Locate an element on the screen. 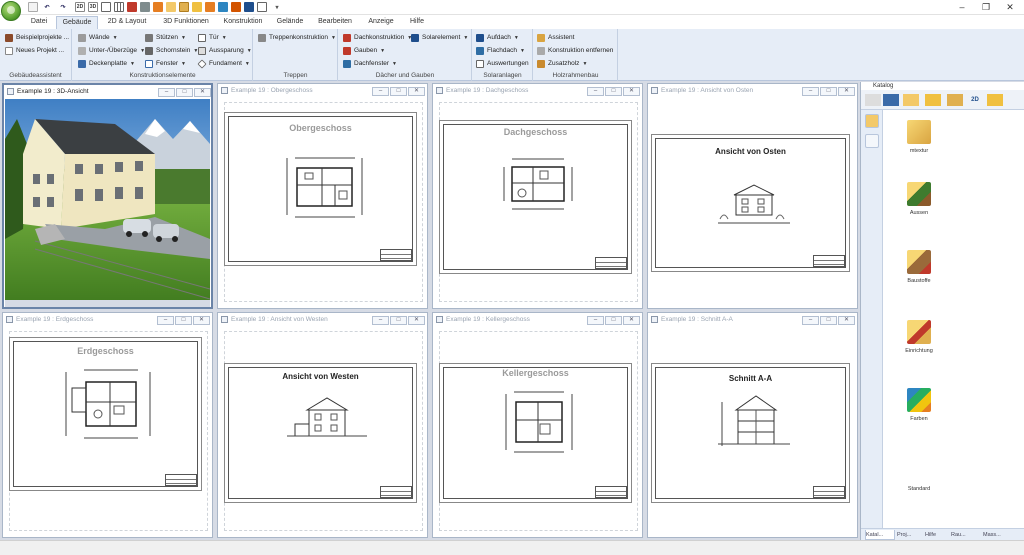 Image resolution: width=1024 pixels, height=555 pixels. tab-2d-layout: 2D & Layout is located at coordinates (127, 22).